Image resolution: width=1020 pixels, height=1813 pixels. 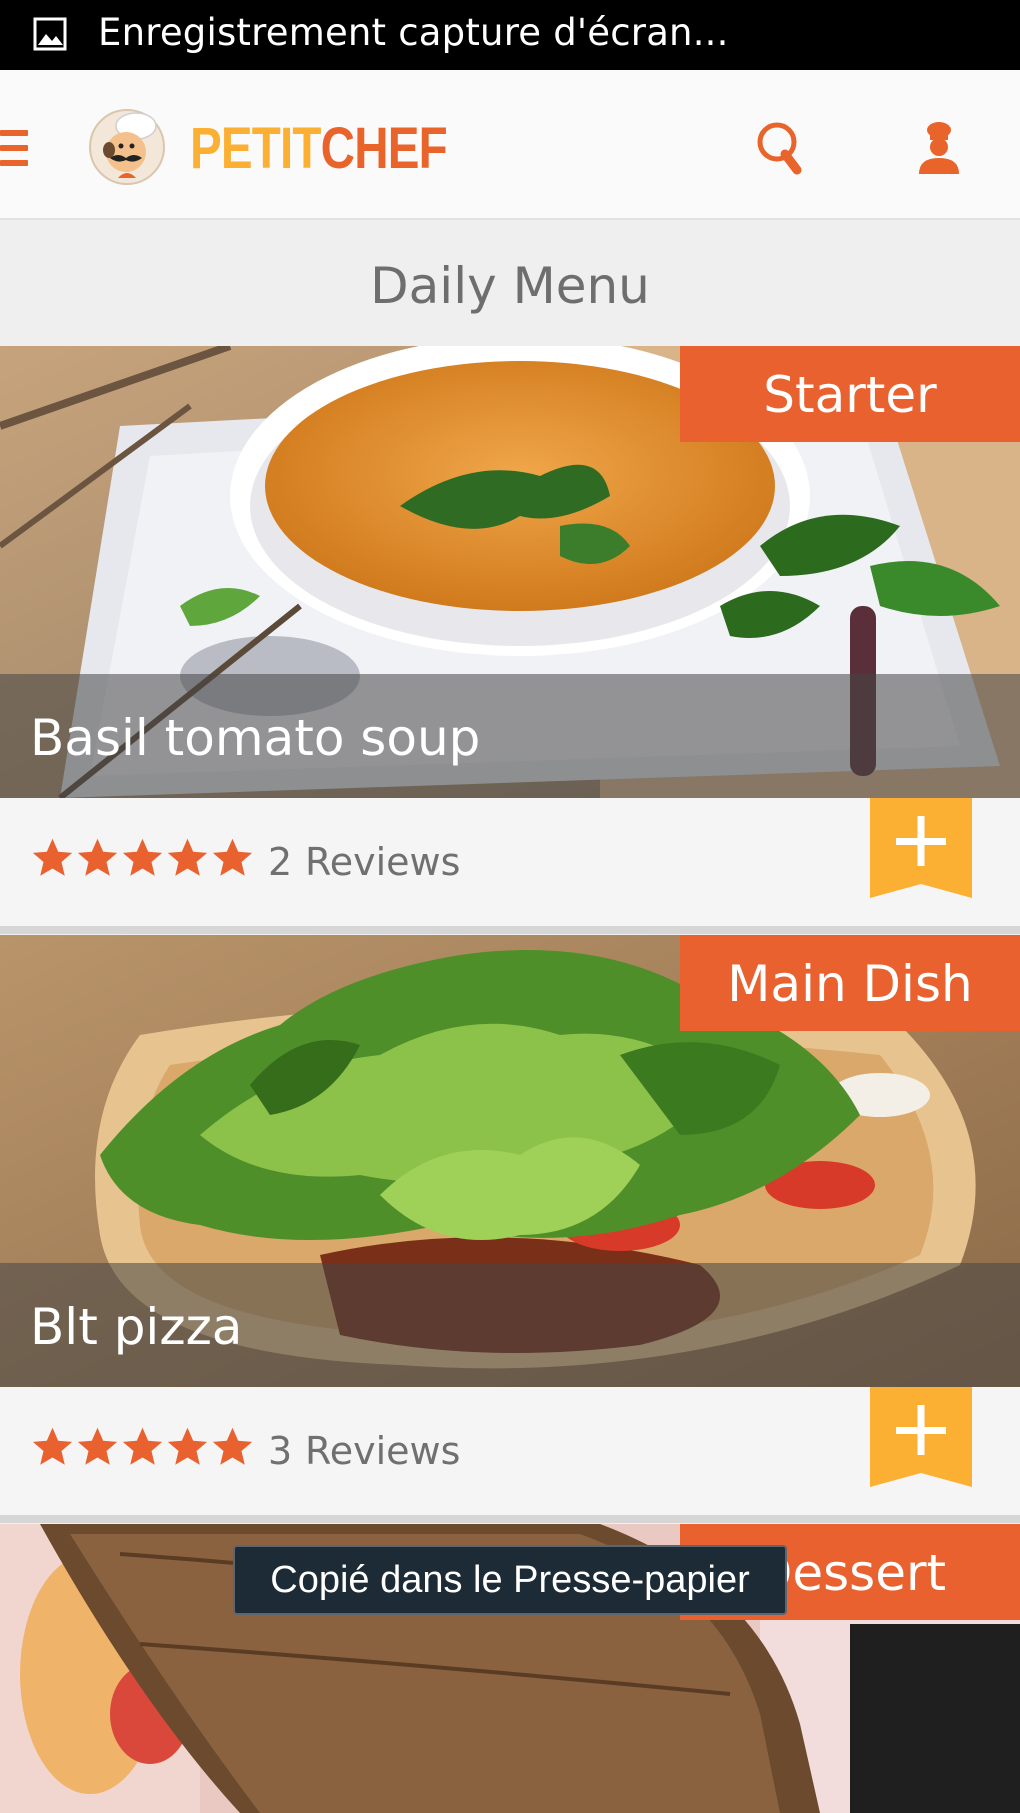 What do you see at coordinates (15, 148) in the screenshot?
I see `menu-icon` at bounding box center [15, 148].